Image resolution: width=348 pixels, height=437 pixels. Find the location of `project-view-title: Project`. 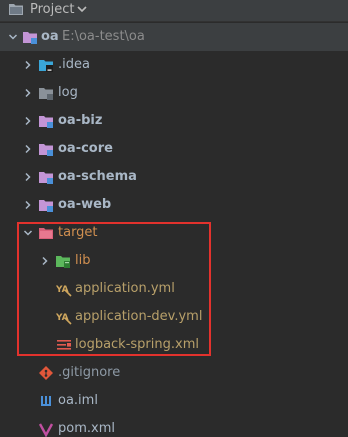

project-view-title: Project is located at coordinates (52, 9).